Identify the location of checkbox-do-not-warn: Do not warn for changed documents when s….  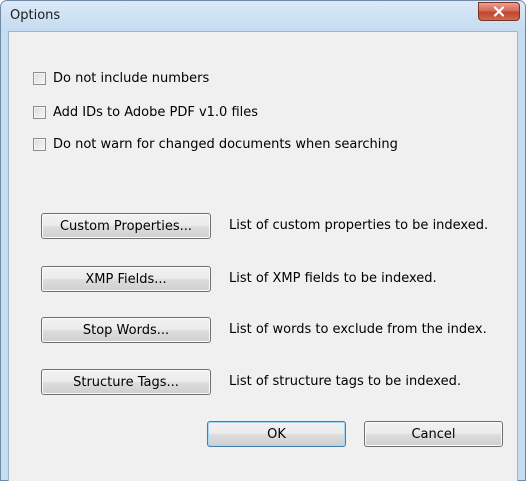
(215, 144).